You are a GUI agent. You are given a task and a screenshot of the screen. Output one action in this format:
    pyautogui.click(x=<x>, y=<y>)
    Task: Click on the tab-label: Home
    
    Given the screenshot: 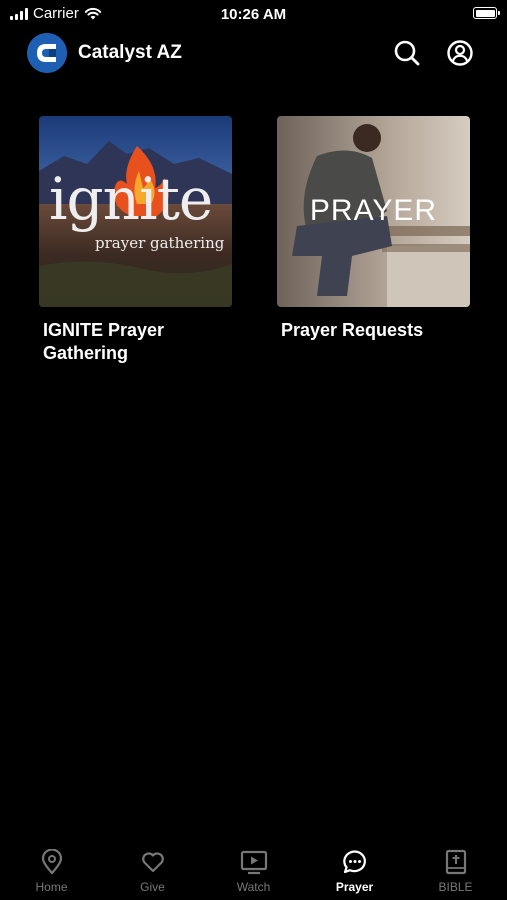 What is the action you would take?
    pyautogui.click(x=51, y=887)
    